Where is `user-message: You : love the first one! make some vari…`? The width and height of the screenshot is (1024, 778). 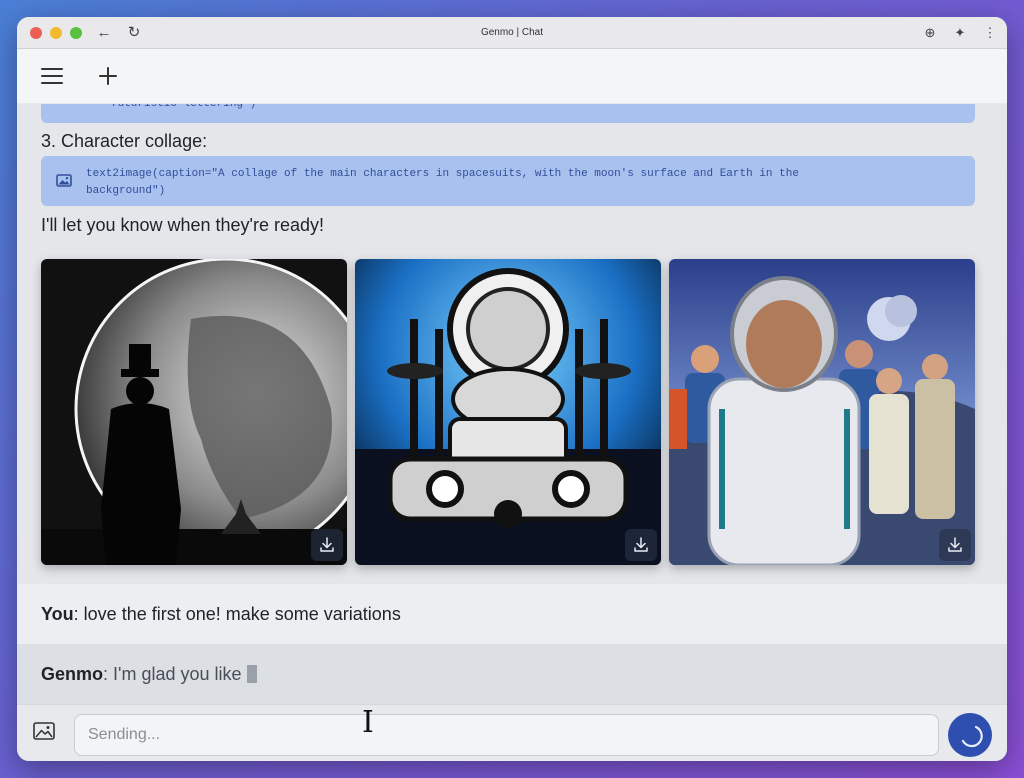 user-message: You : love the first one! make some vari… is located at coordinates (512, 614).